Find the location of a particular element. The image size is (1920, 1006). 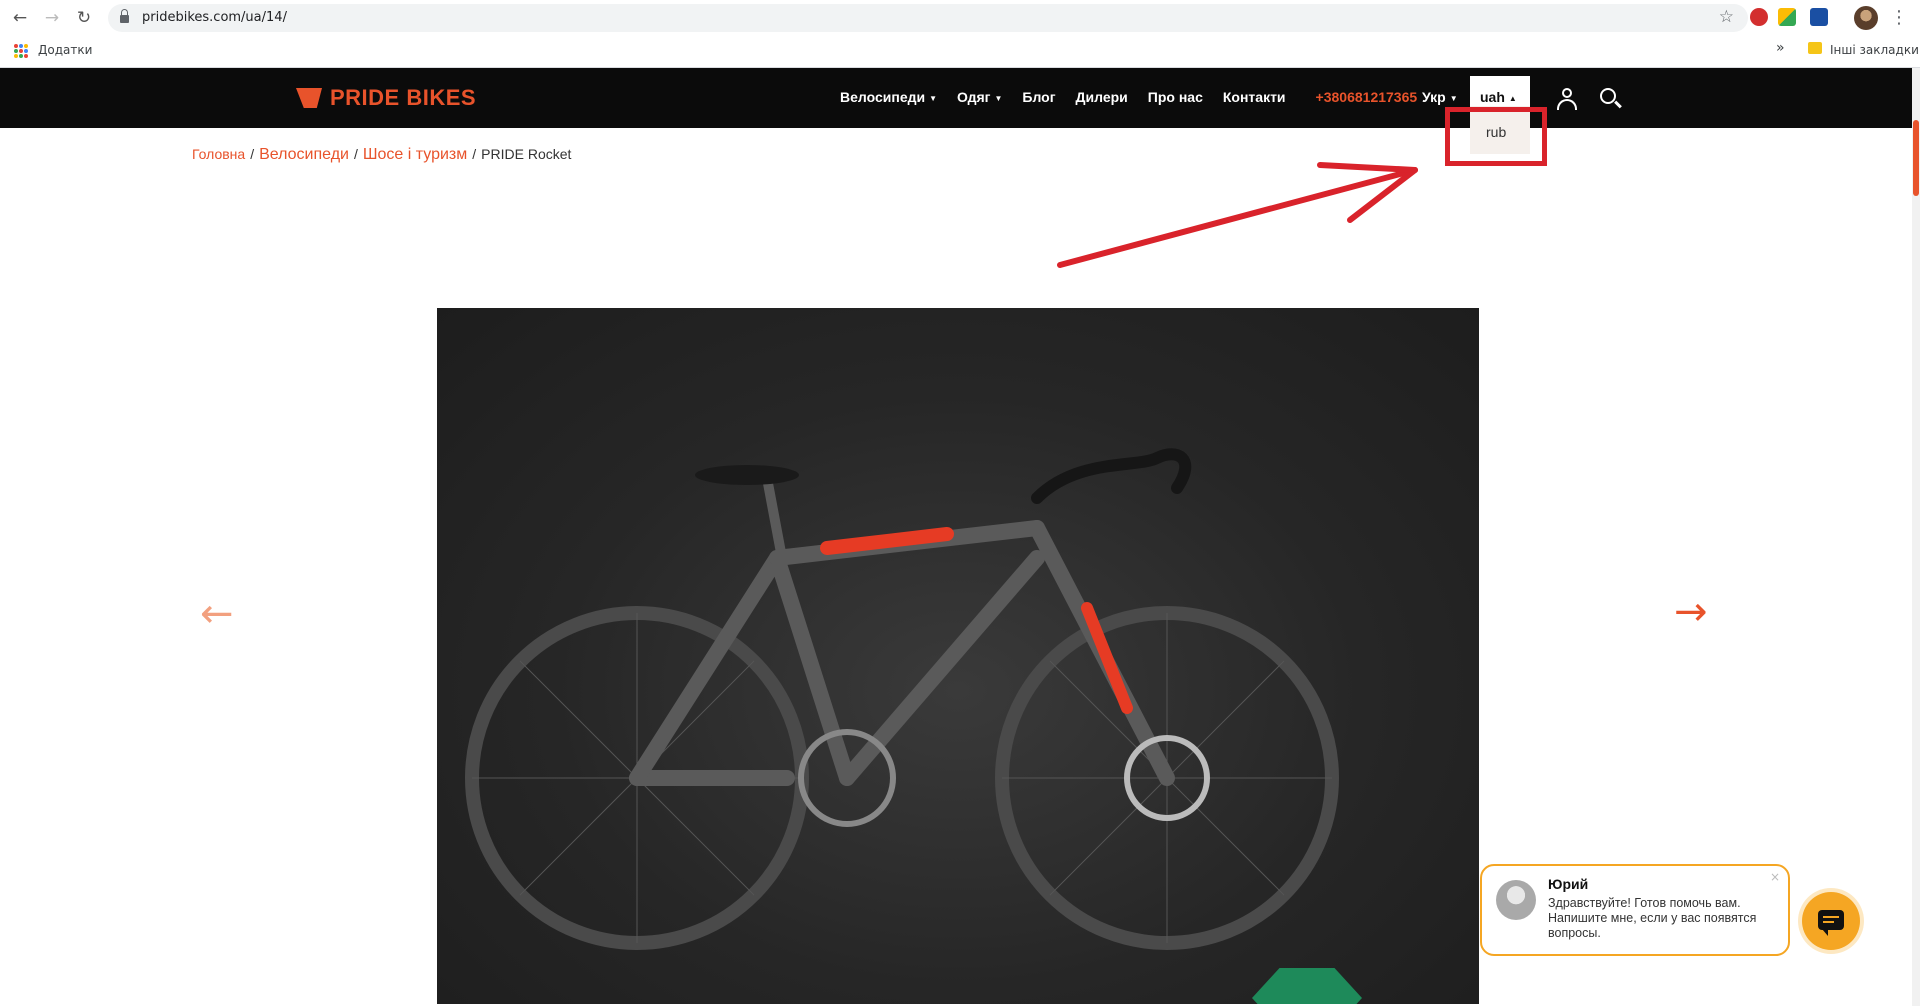

breadcrumb-current: PRIDE Rocket is located at coordinates (526, 154).